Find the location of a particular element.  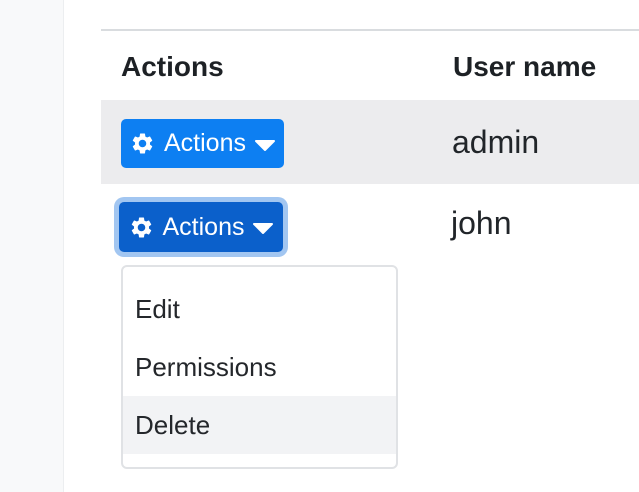

menu-item-edit: Edit is located at coordinates (259, 309).